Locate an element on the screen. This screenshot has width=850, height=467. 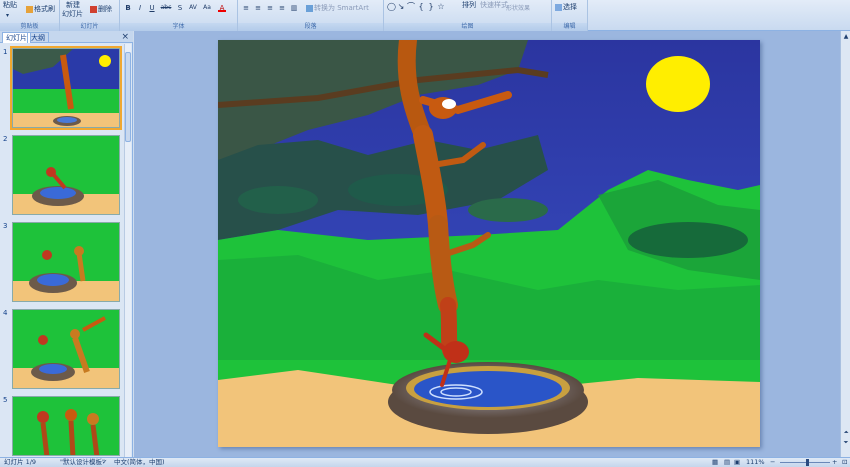
slide-number: 3 is located at coordinates (5, 226).